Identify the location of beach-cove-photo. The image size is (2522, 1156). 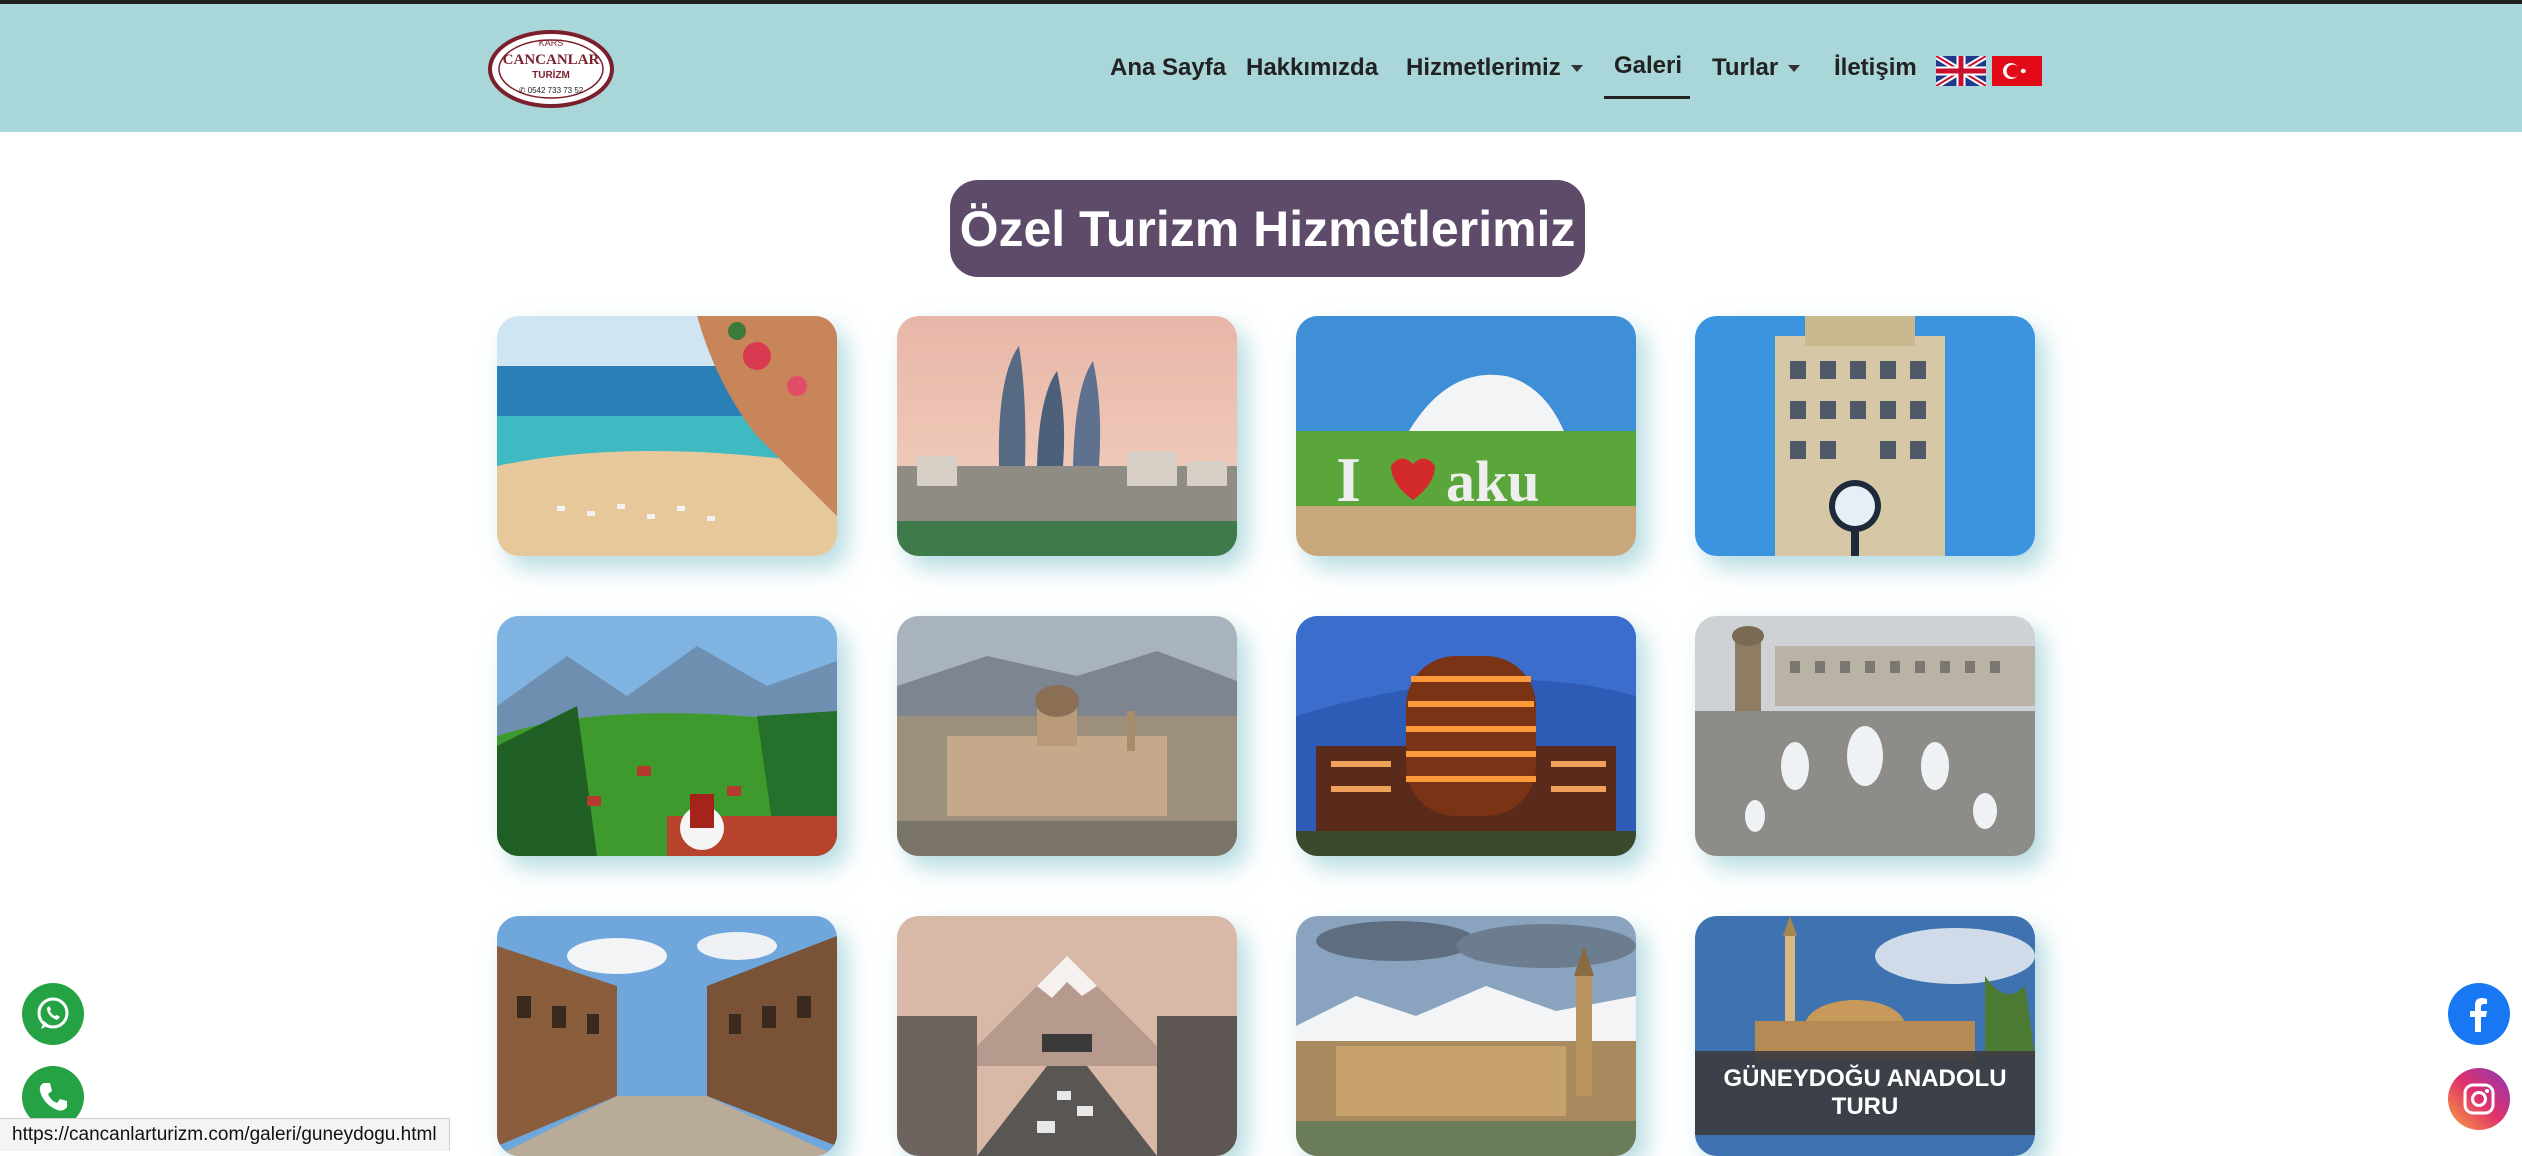
(667, 436).